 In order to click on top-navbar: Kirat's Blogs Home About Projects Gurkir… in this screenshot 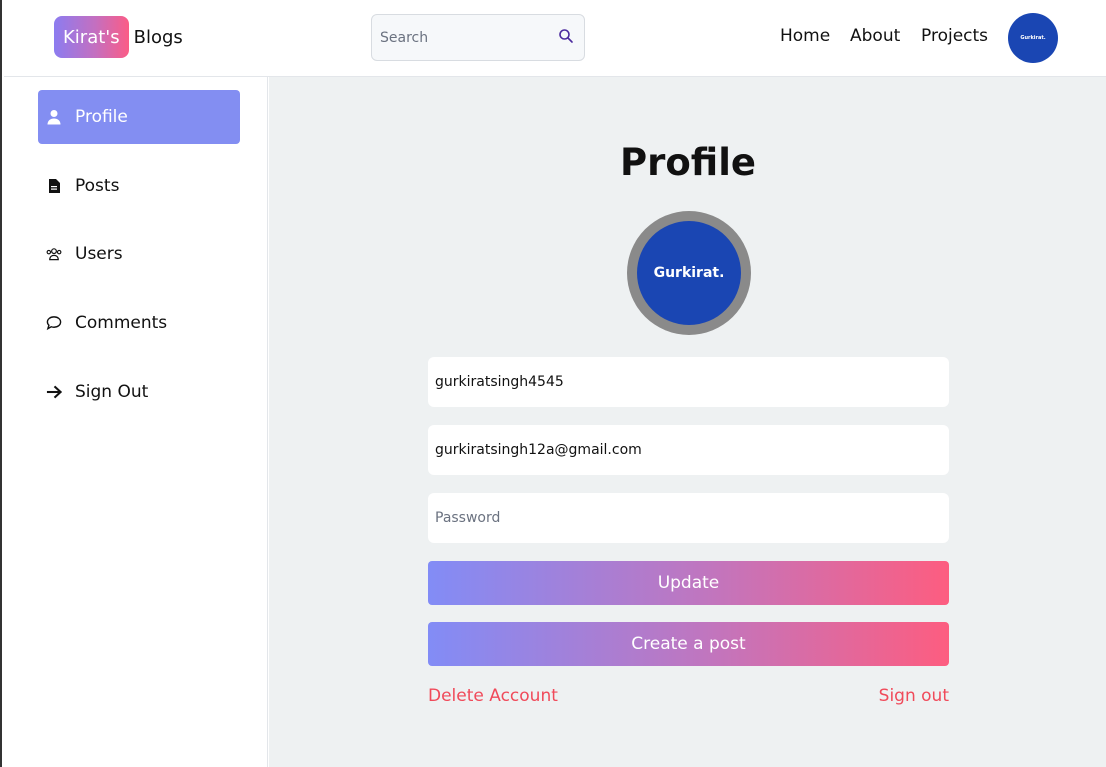, I will do `click(555, 38)`.